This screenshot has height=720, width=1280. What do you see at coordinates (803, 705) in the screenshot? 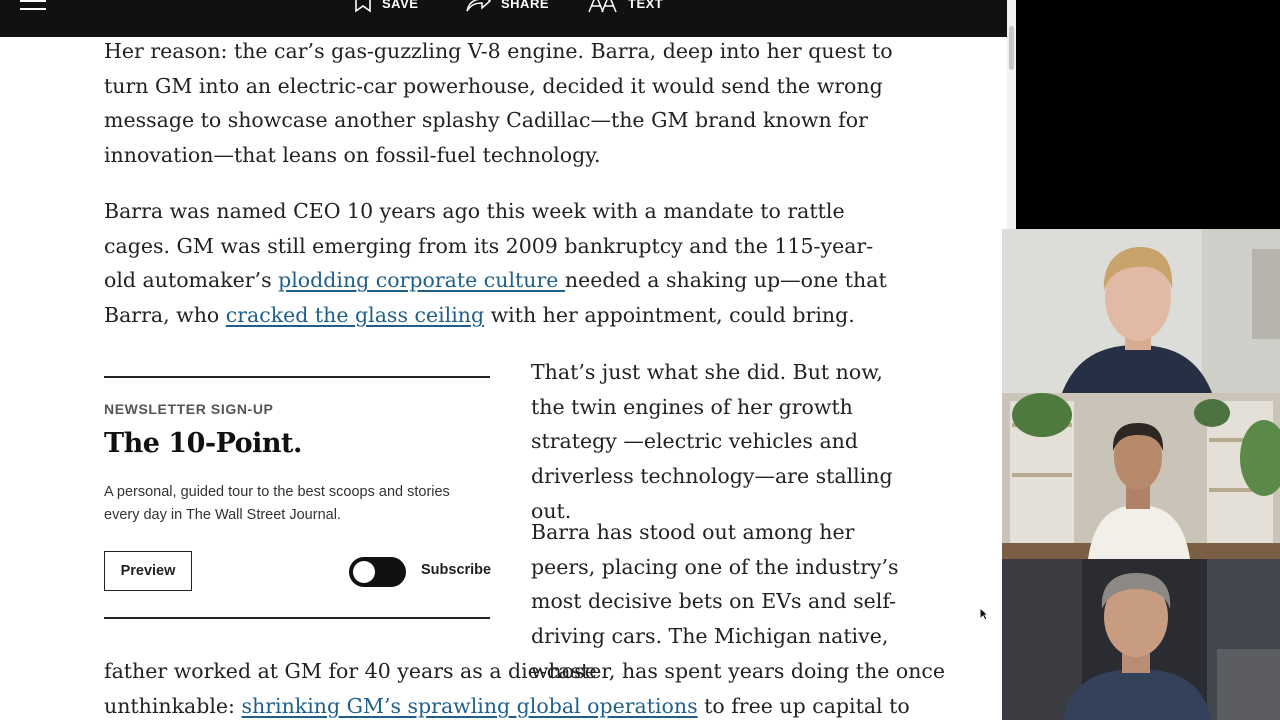
I see `paragraph-text: to free up capital to` at bounding box center [803, 705].